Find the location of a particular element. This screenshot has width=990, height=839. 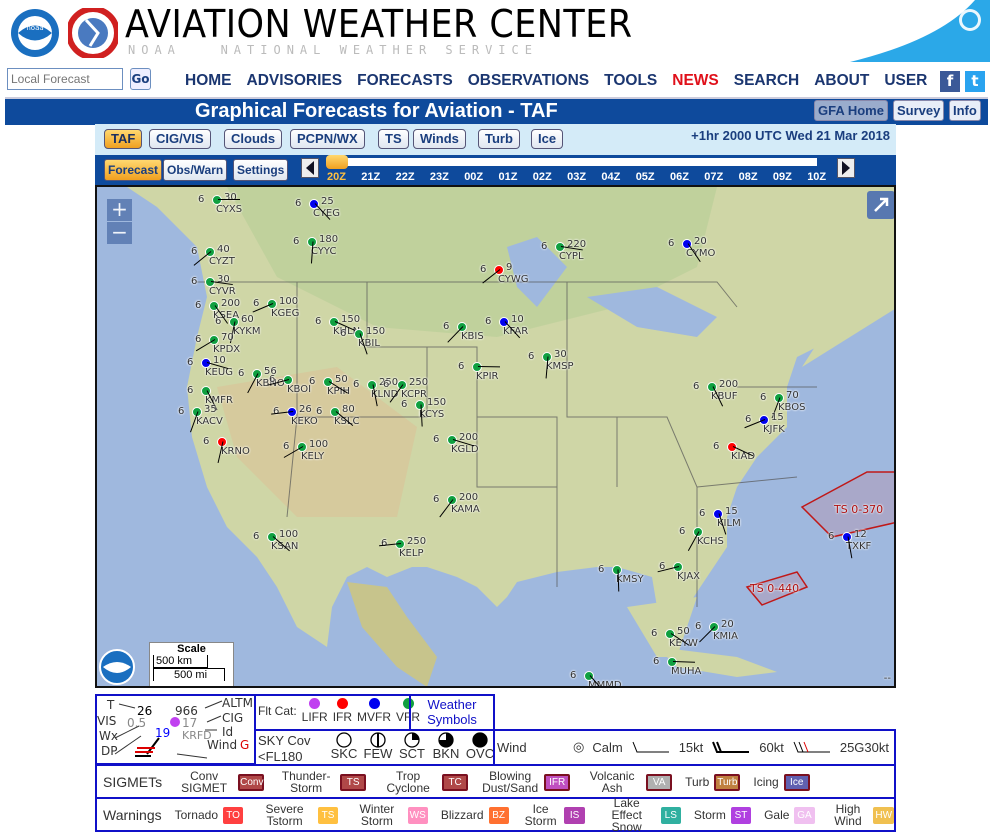

hour-03Z: 03Z is located at coordinates (576, 177).